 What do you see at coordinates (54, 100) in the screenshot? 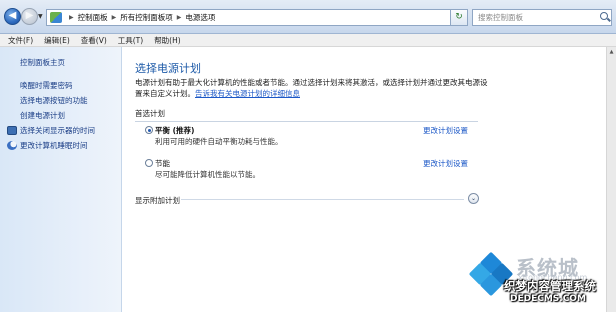
I see `sidebar-item-power-buttons: 选择电源按钮的功能` at bounding box center [54, 100].